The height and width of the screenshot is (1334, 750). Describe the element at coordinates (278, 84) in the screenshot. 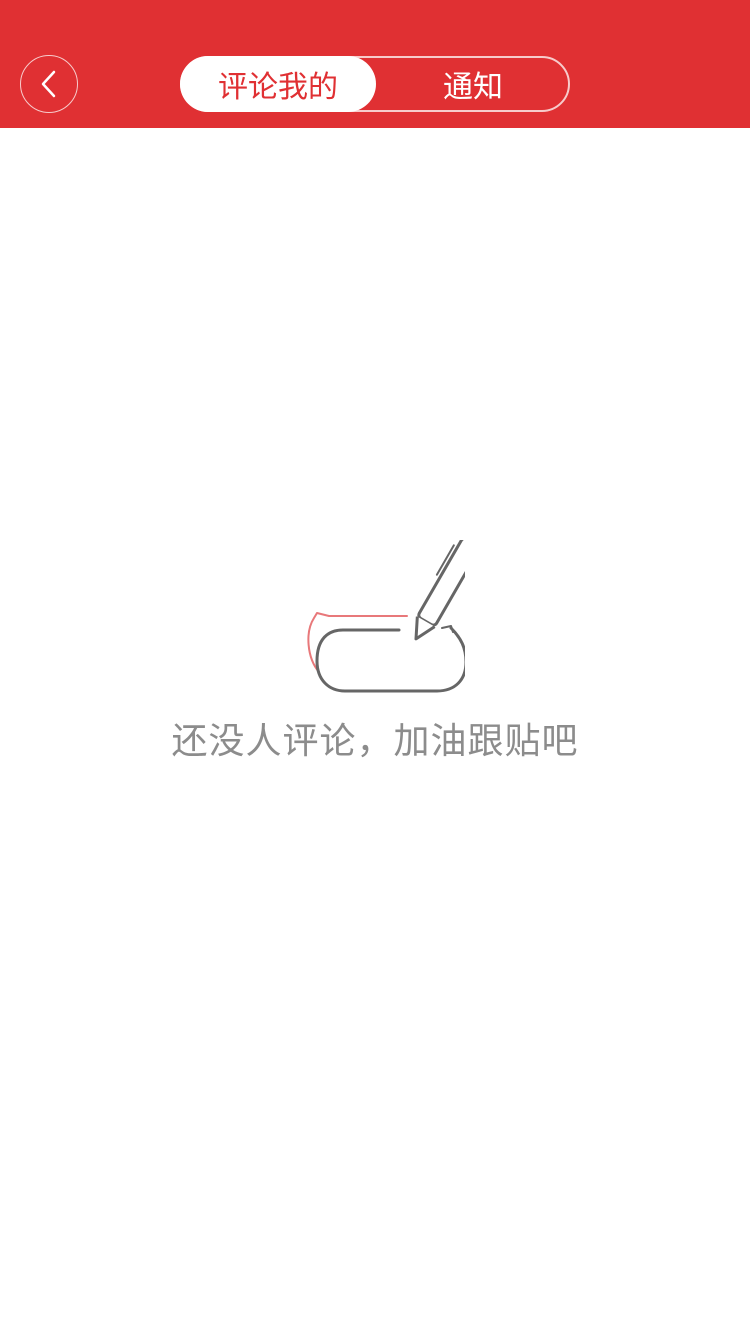

I see `tab-comments-to-me: 评论我的` at that location.